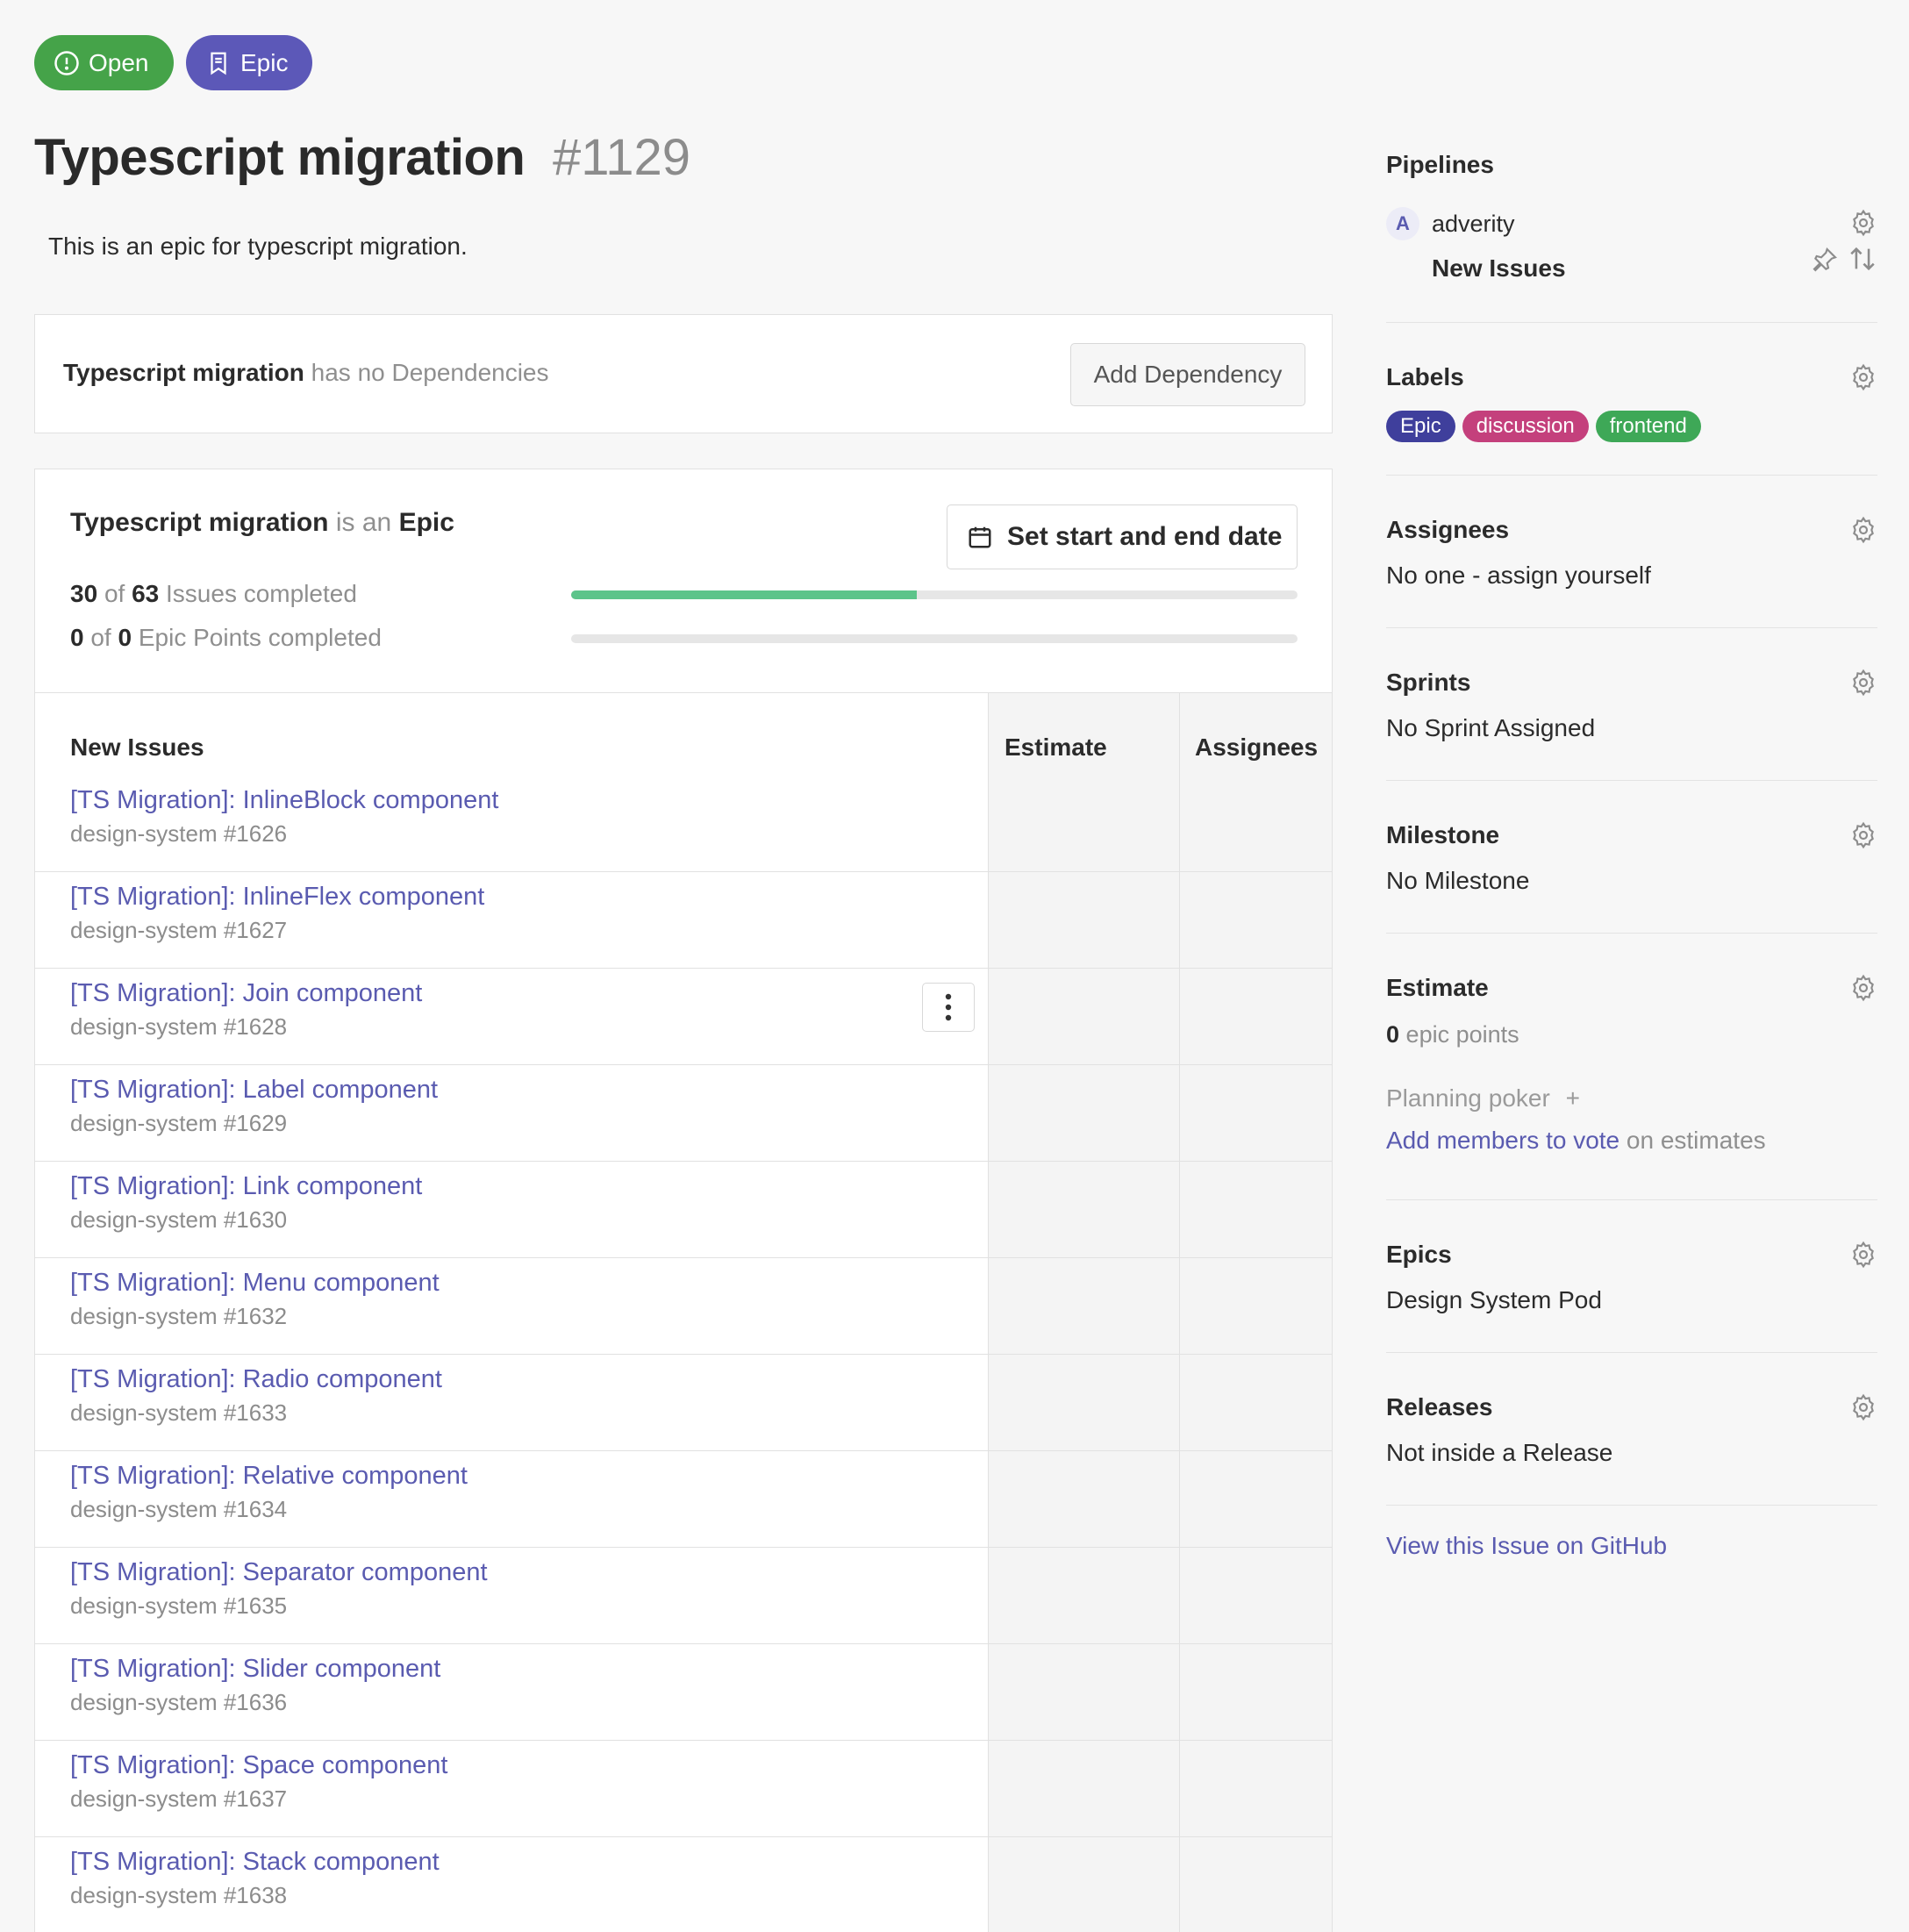 The height and width of the screenshot is (1932, 1909). What do you see at coordinates (264, 62) in the screenshot?
I see `type-label: Epic` at bounding box center [264, 62].